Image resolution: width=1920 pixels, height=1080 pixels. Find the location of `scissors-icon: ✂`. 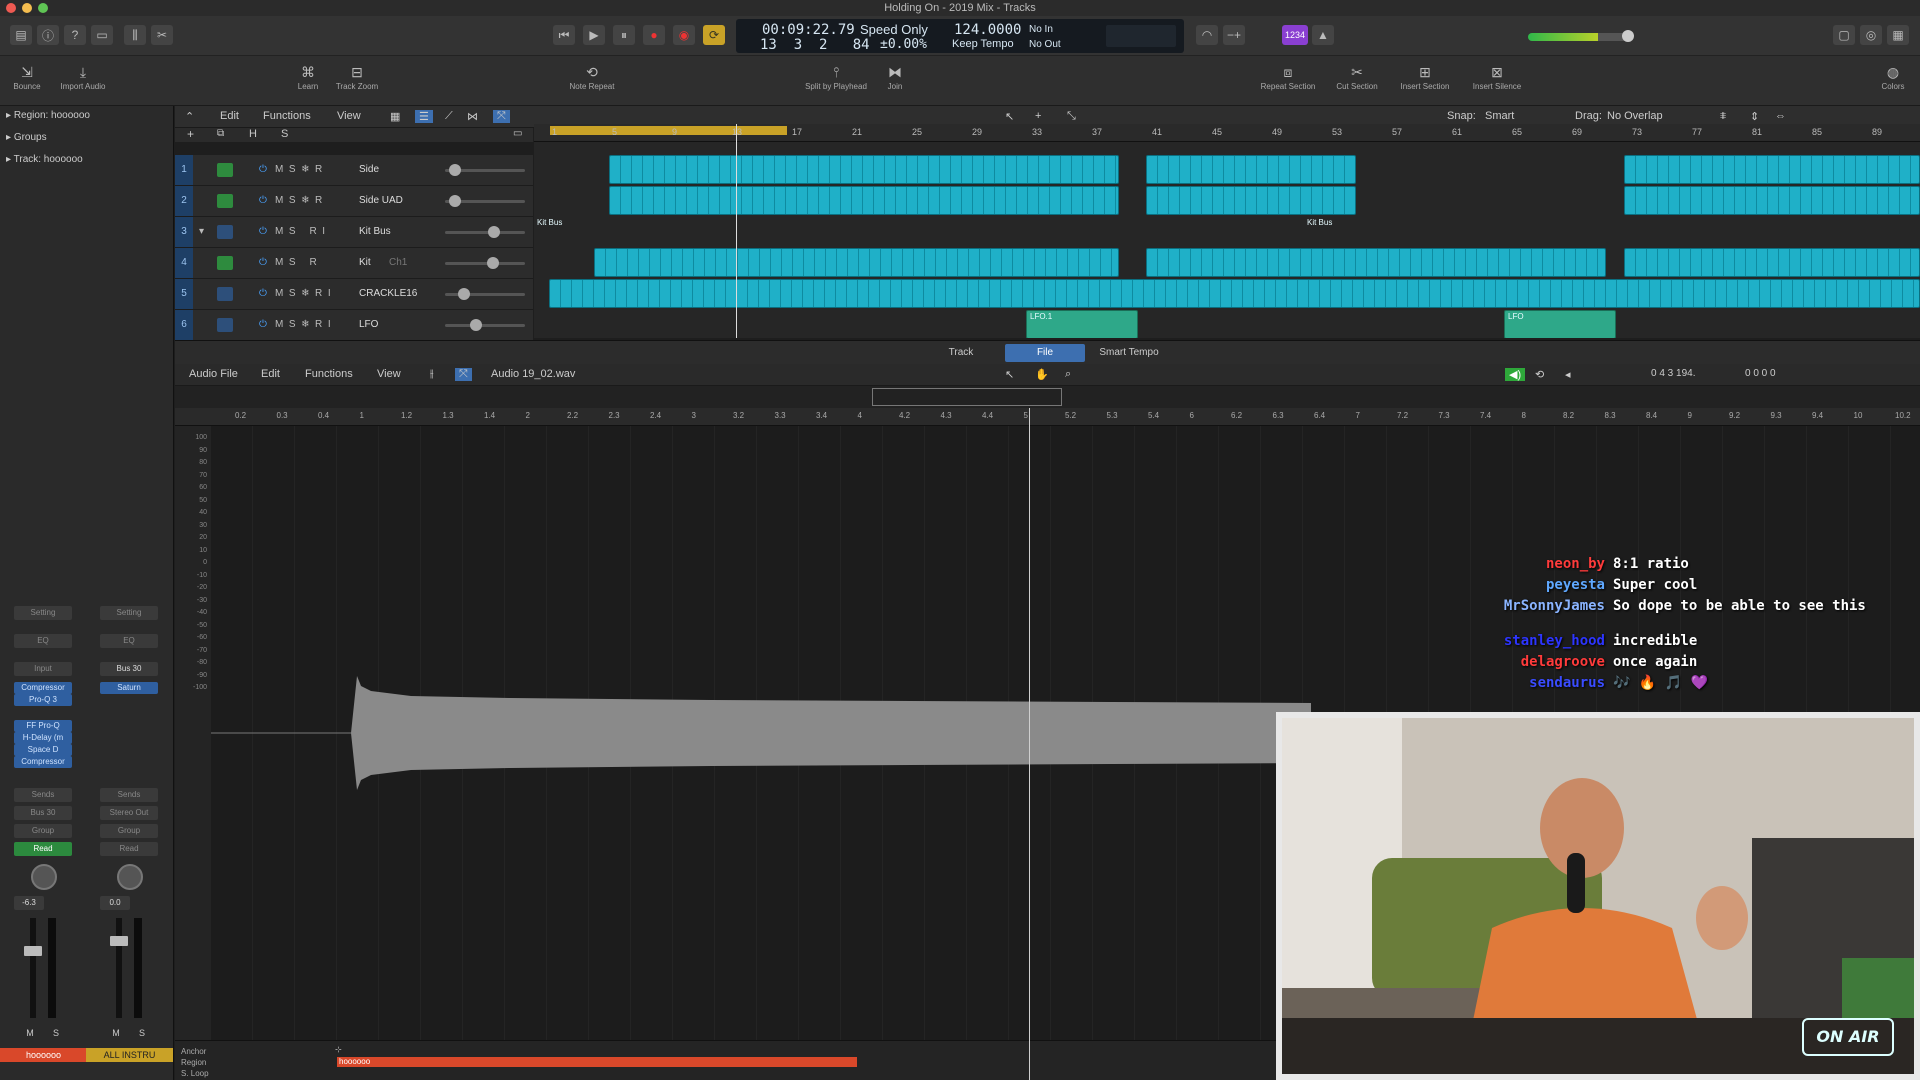

scissors-icon: ✂ is located at coordinates (162, 35).